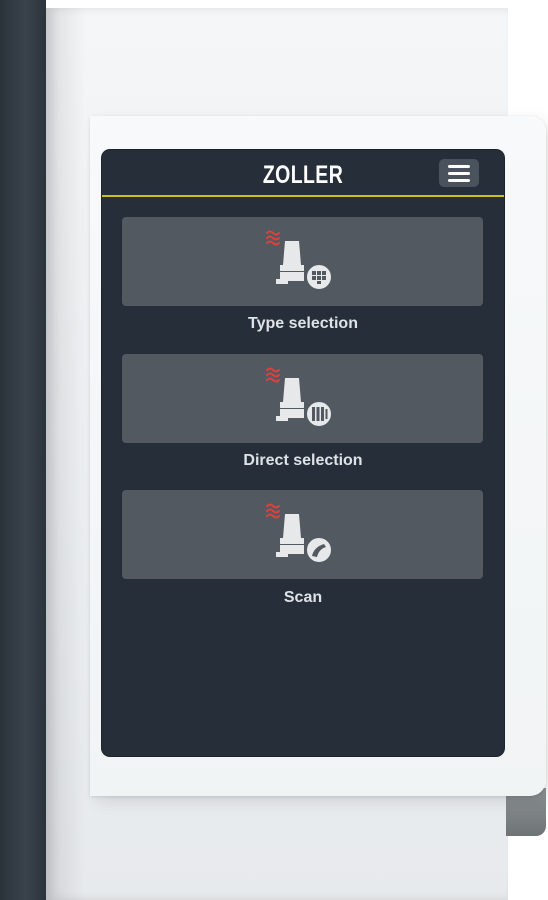  Describe the element at coordinates (303, 598) in the screenshot. I see `scan-label: Scan` at that location.